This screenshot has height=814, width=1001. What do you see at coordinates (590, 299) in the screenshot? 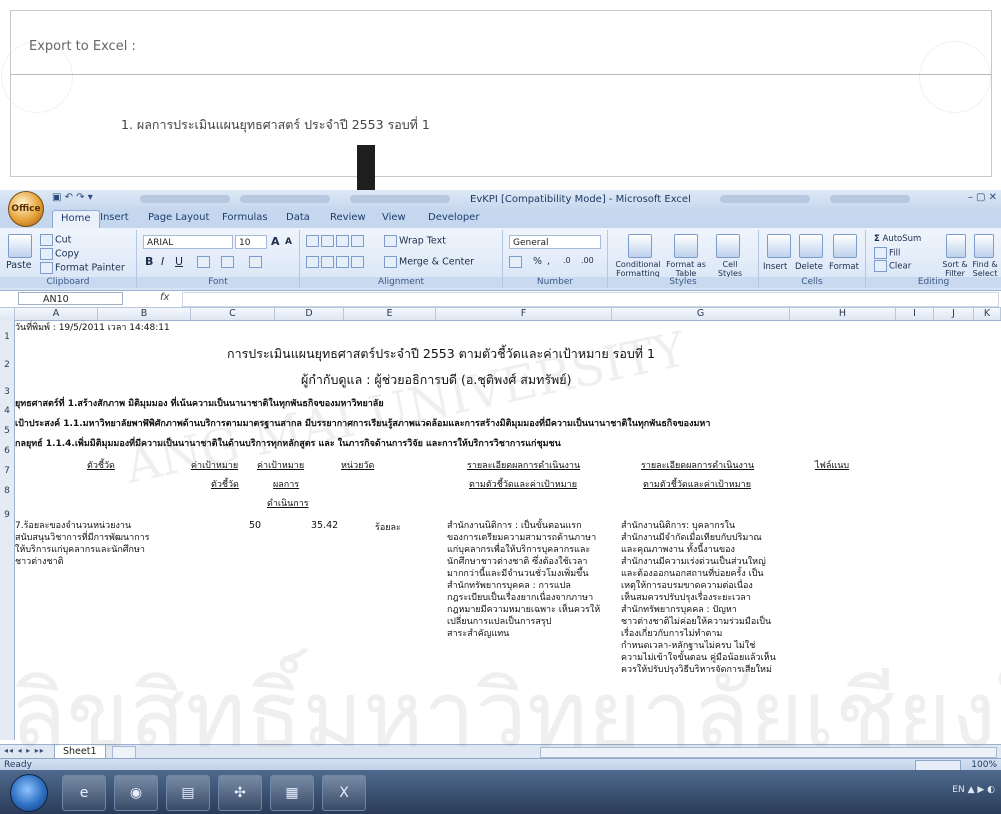
I see `formula-input` at bounding box center [590, 299].